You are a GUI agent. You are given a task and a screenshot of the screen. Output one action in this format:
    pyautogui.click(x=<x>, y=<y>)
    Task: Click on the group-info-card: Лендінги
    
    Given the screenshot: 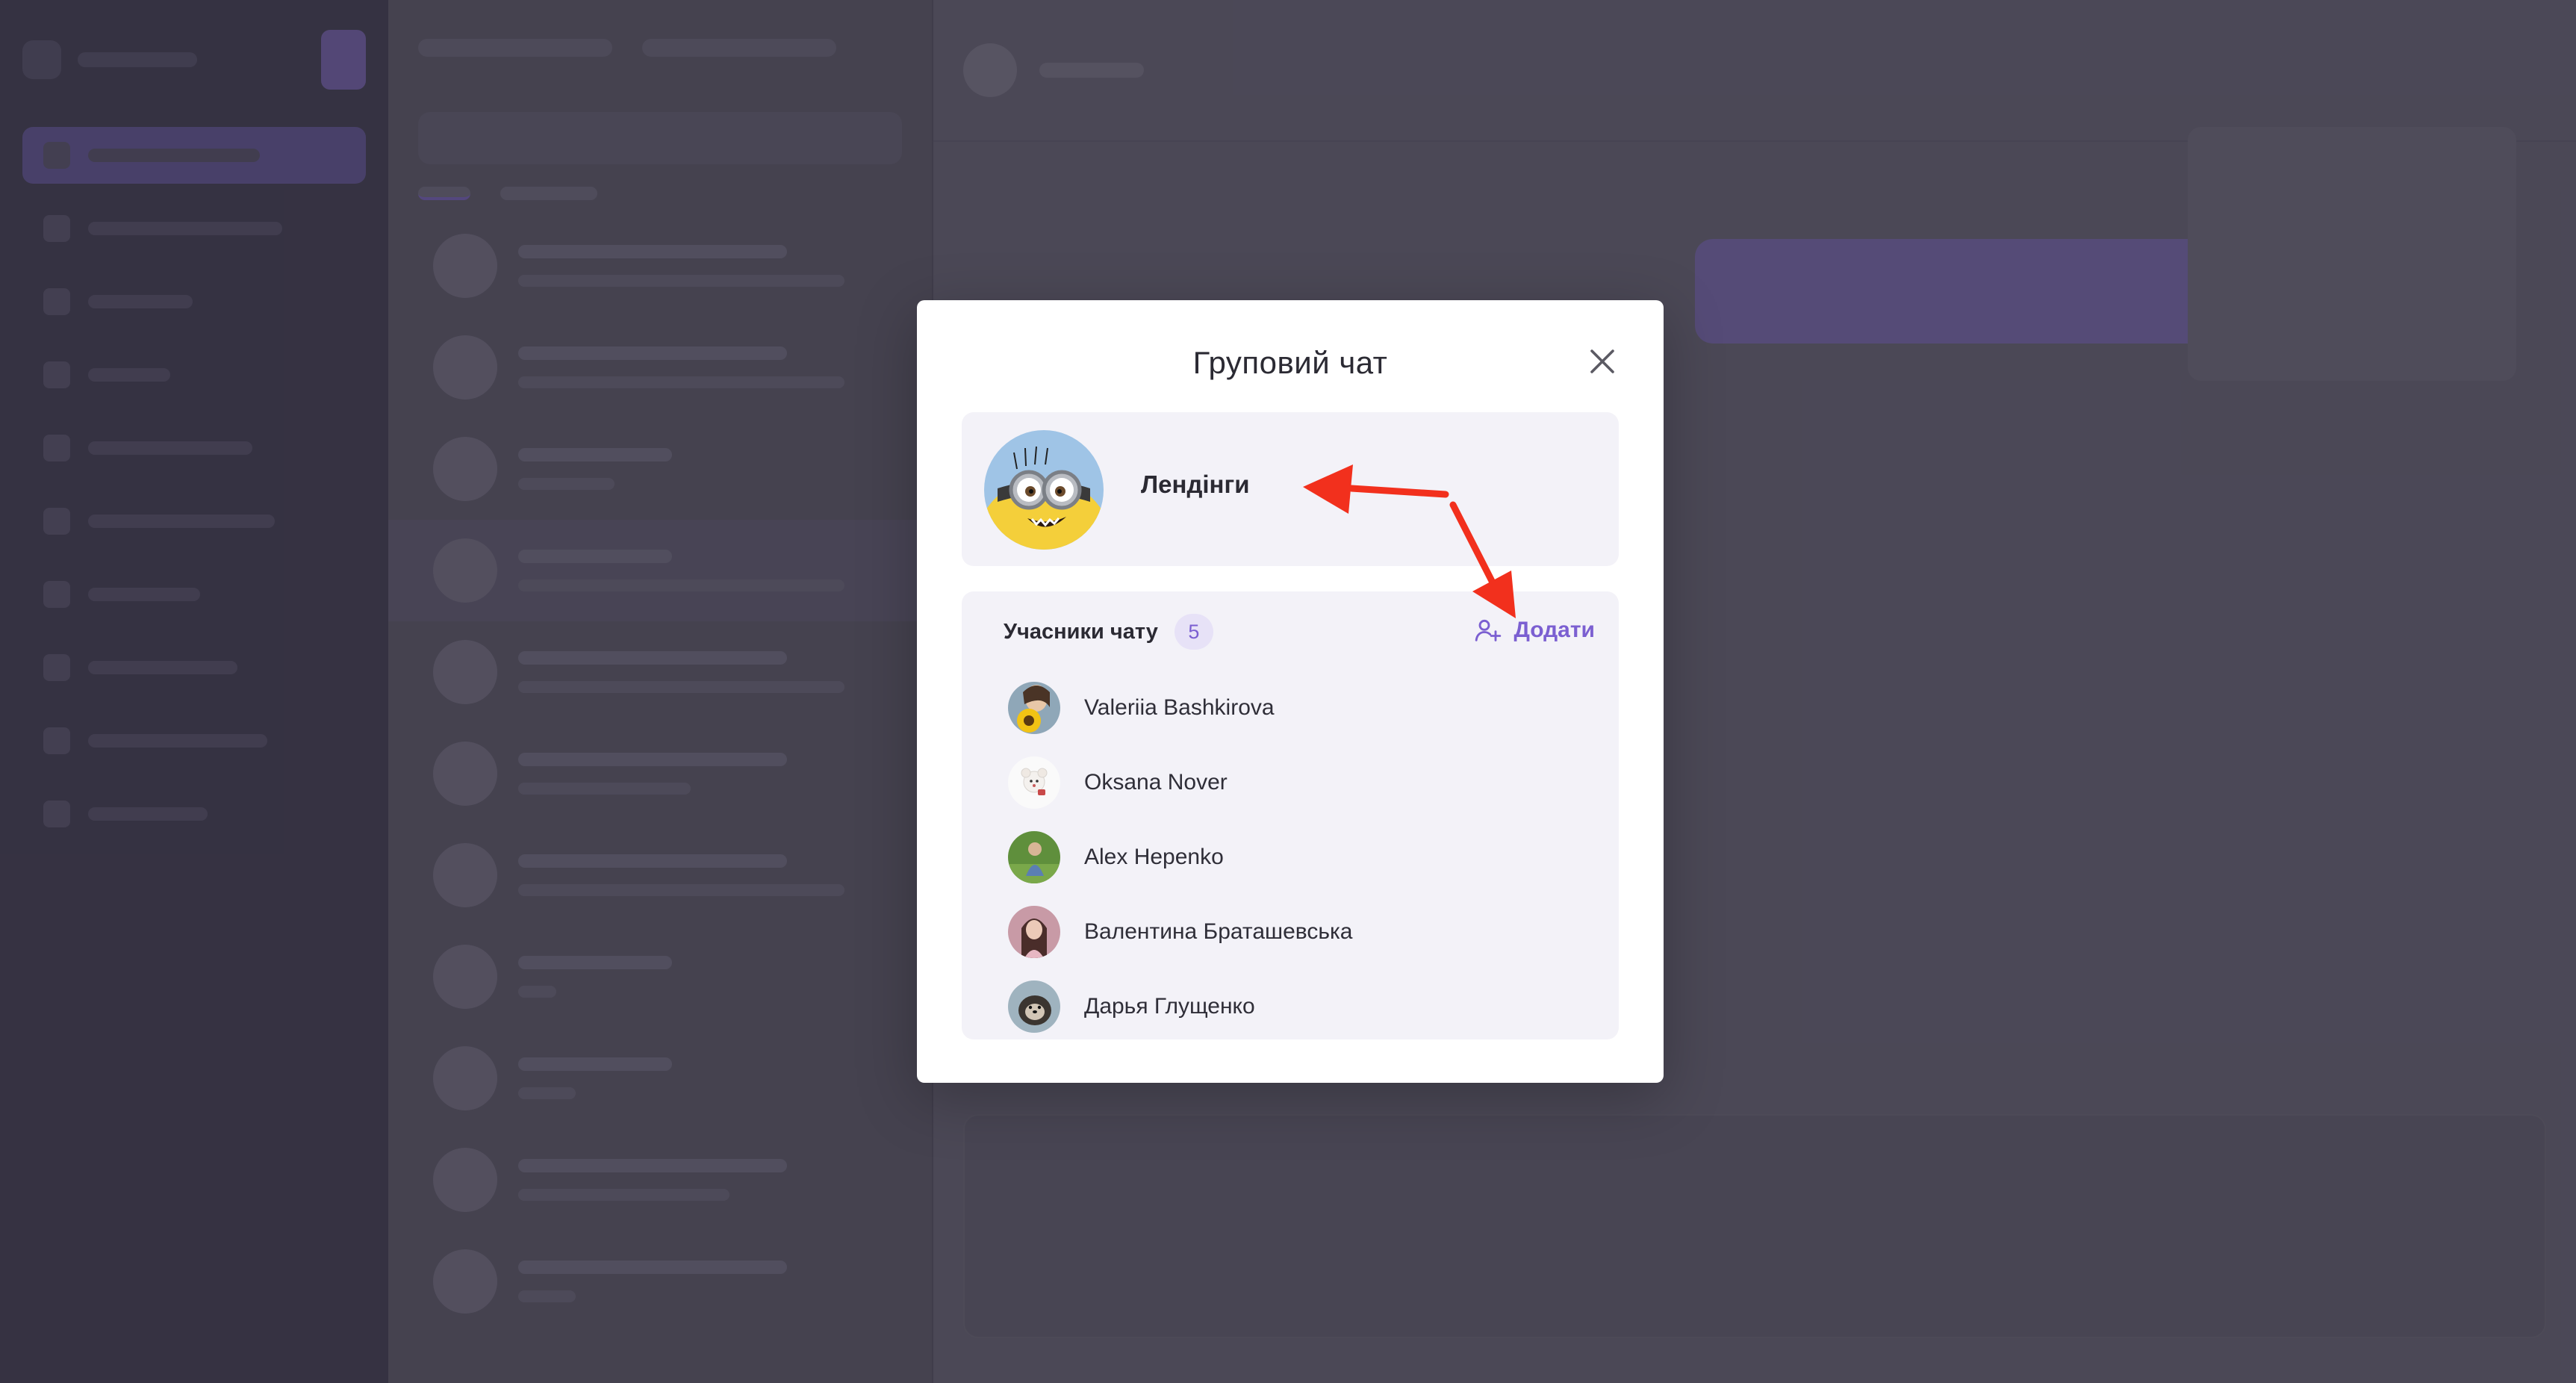 What is the action you would take?
    pyautogui.click(x=1290, y=489)
    